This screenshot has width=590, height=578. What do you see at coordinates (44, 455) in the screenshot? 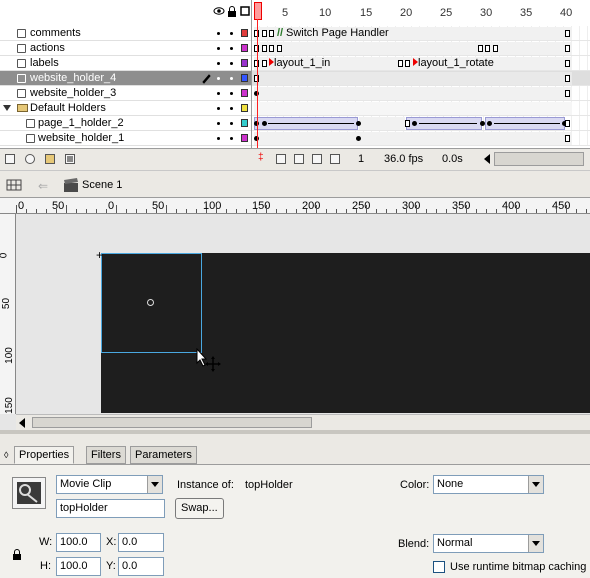
I see `tab-properties: Properties` at bounding box center [44, 455].